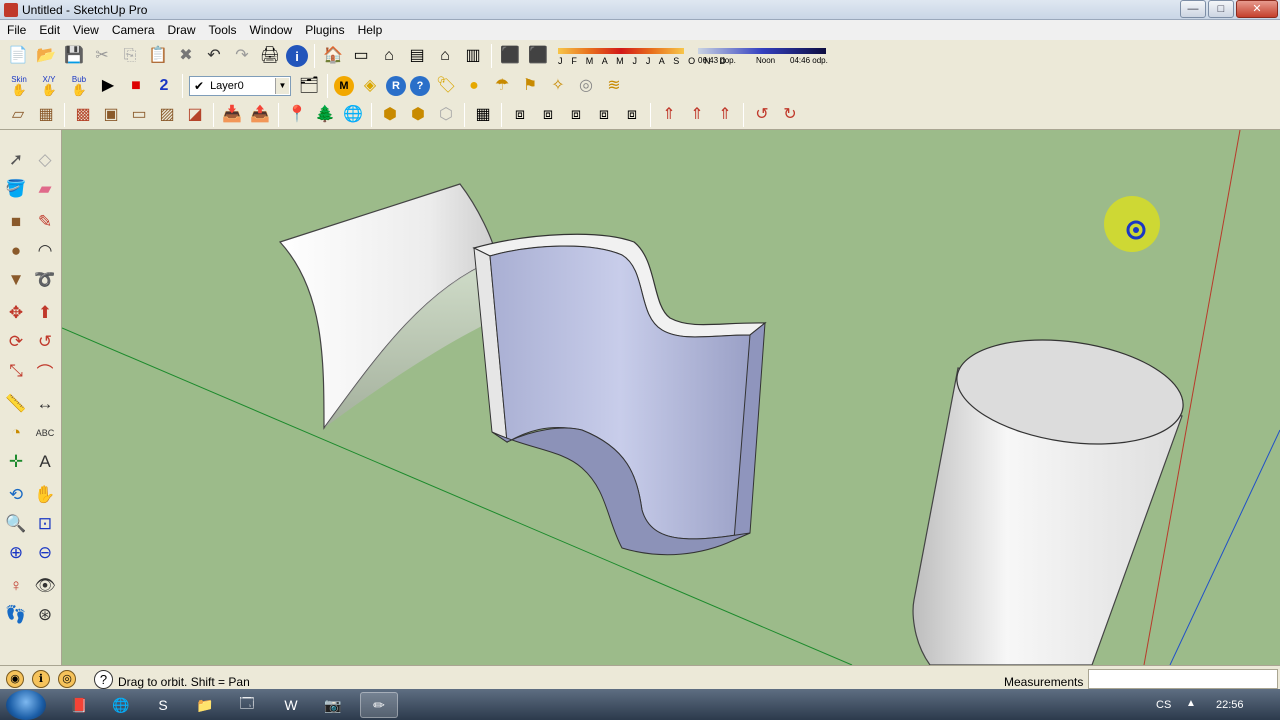  What do you see at coordinates (247, 705) in the screenshot?
I see `taskbar-window-icon: 🗔` at bounding box center [247, 705].